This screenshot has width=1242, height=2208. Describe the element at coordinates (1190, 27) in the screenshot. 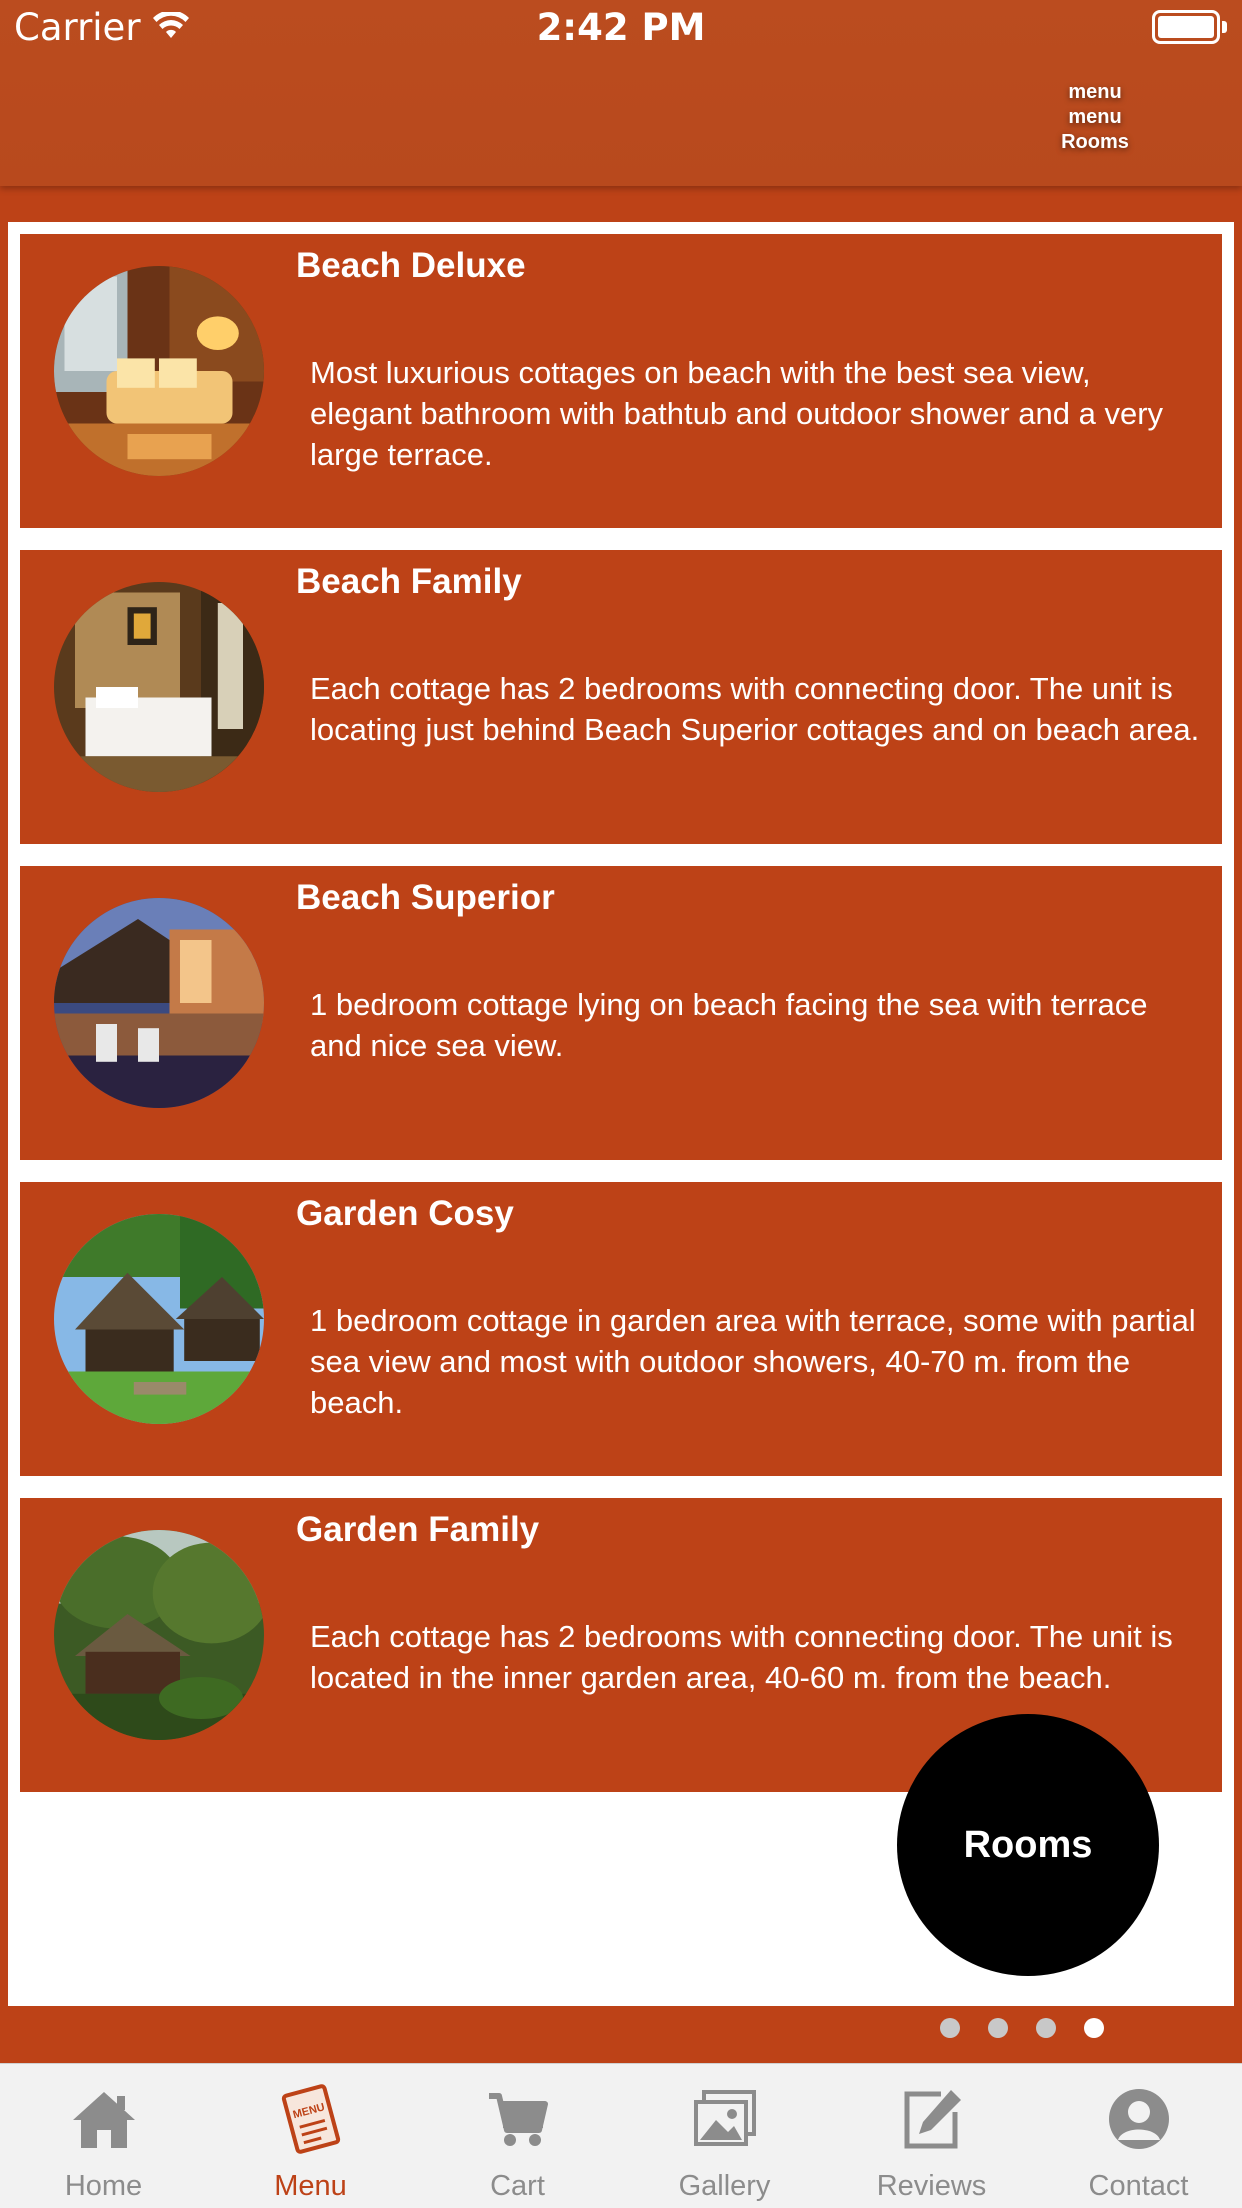

I see `battery-icon` at that location.